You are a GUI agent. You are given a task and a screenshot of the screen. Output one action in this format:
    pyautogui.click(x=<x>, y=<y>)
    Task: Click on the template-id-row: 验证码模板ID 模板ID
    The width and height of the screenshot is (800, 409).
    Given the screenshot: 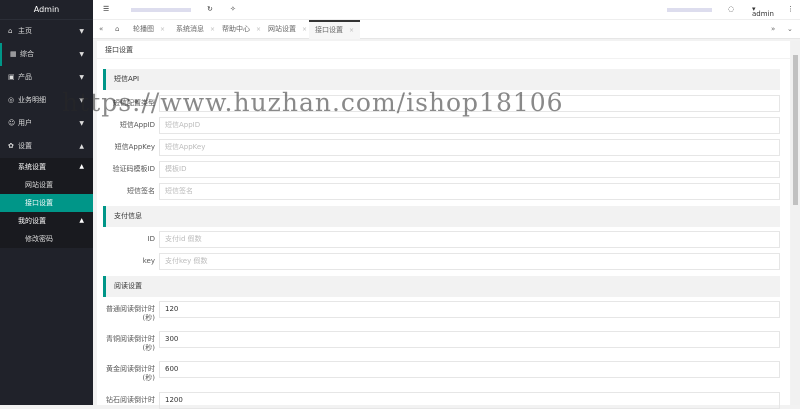 What is the action you would take?
    pyautogui.click(x=441, y=169)
    